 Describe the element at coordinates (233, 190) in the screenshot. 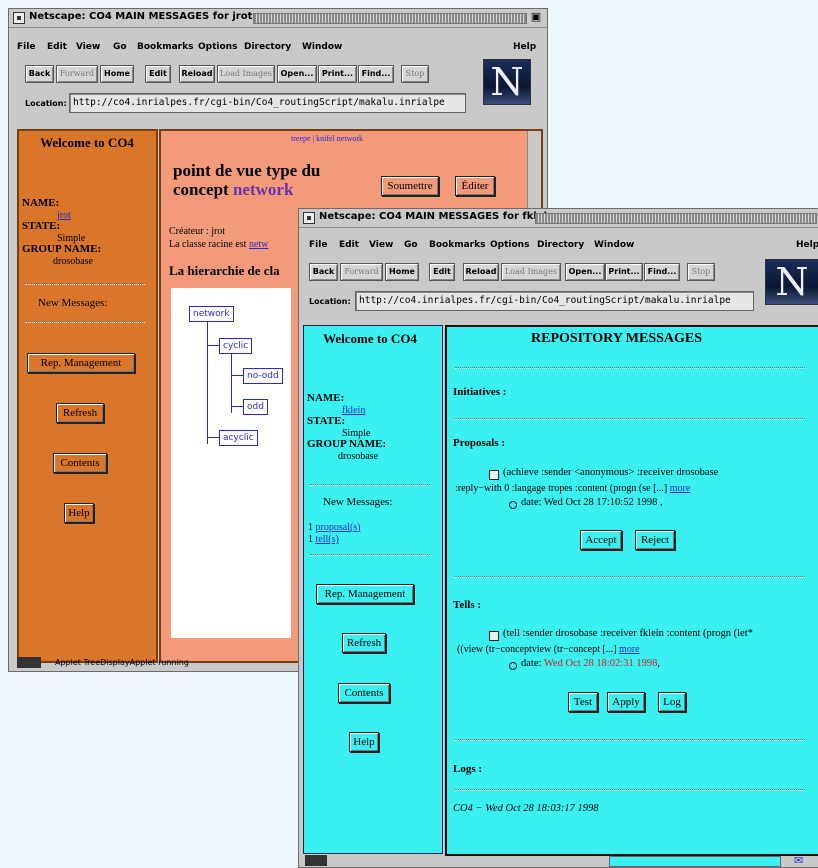

I see `page-heading-line2: concept network` at that location.